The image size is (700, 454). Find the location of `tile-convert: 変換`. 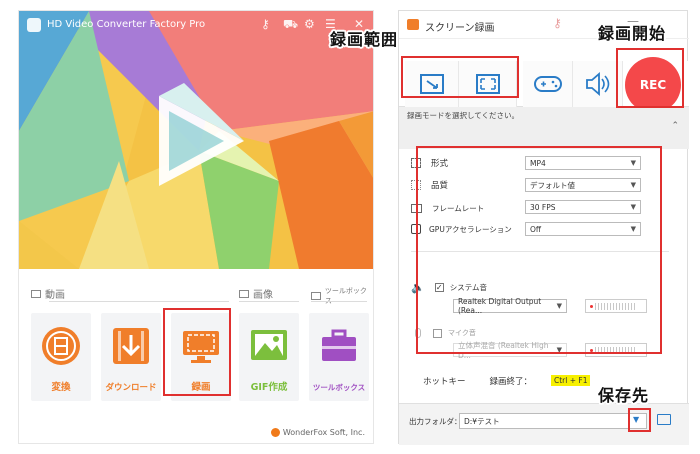

tile-convert: 変換 is located at coordinates (61, 357).